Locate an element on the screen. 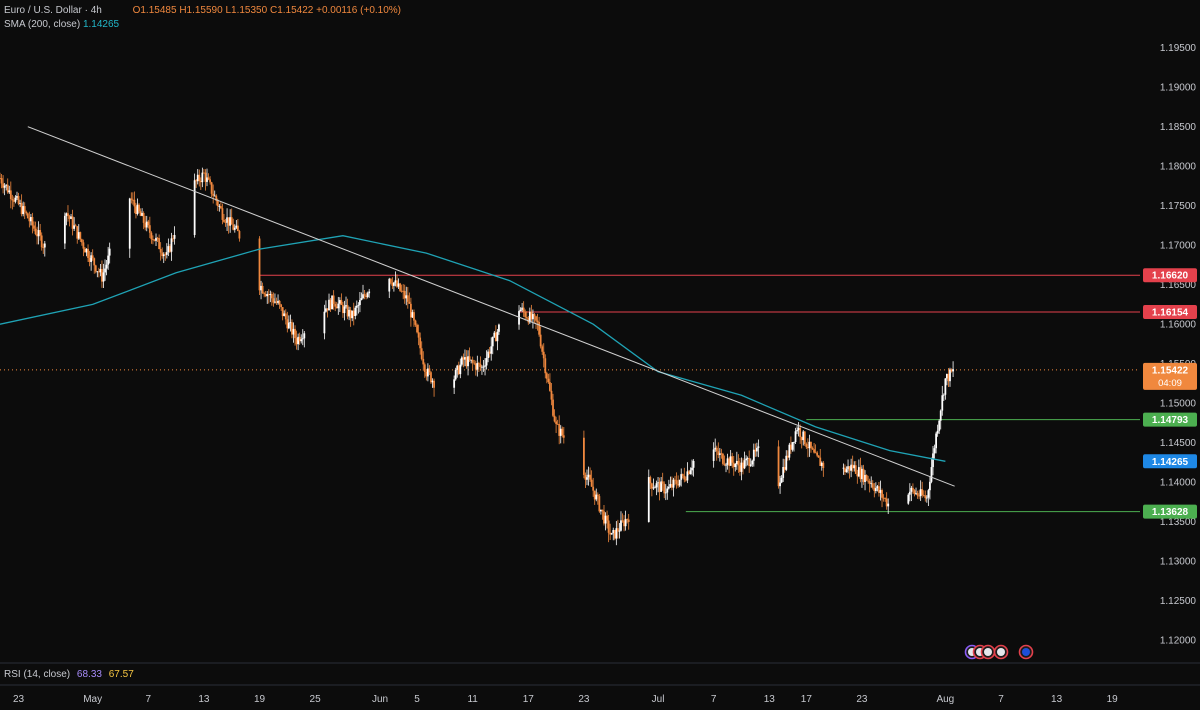  x-tick-label: 23 is located at coordinates (862, 699).